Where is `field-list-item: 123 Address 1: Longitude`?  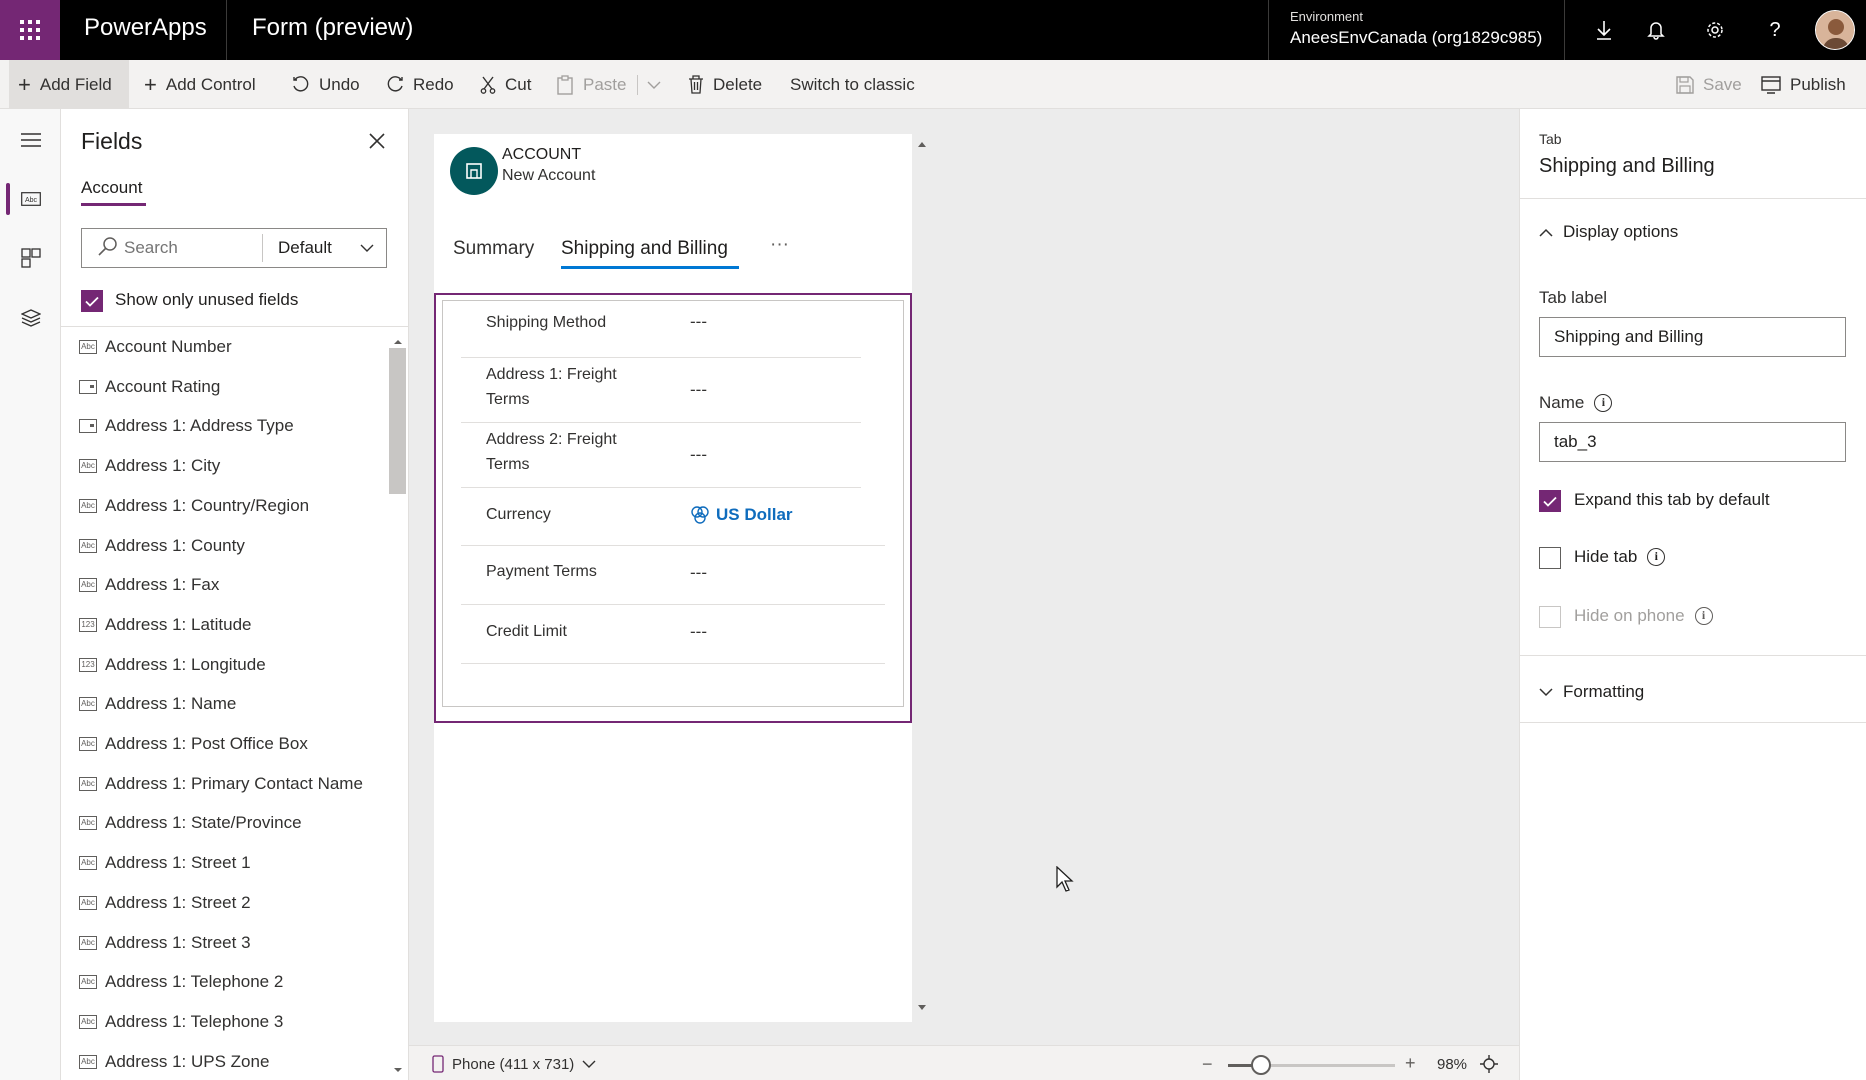 field-list-item: 123 Address 1: Longitude is located at coordinates (224, 665).